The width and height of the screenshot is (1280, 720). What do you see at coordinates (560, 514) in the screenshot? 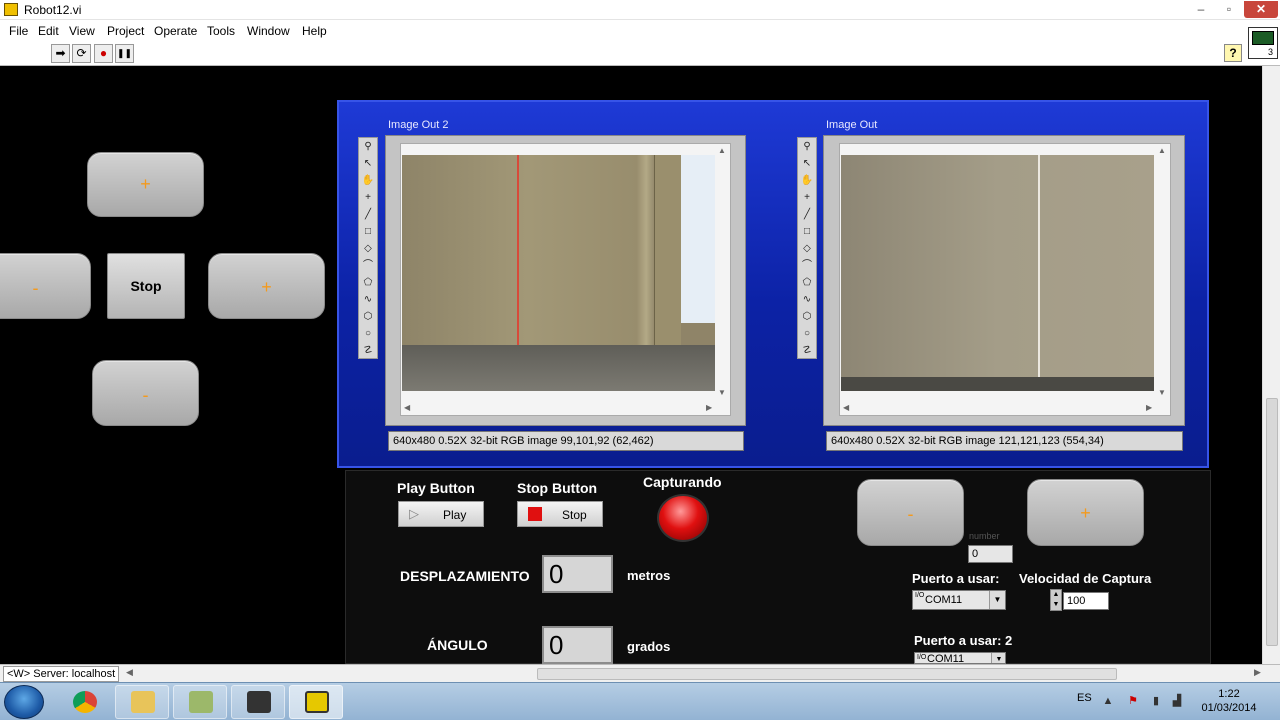
I see `stop-button: Stop` at bounding box center [560, 514].